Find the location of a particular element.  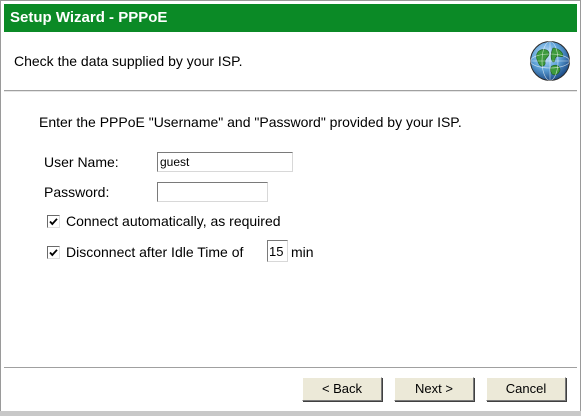

connect-auto-label: Connect automatically, as required is located at coordinates (173, 221).